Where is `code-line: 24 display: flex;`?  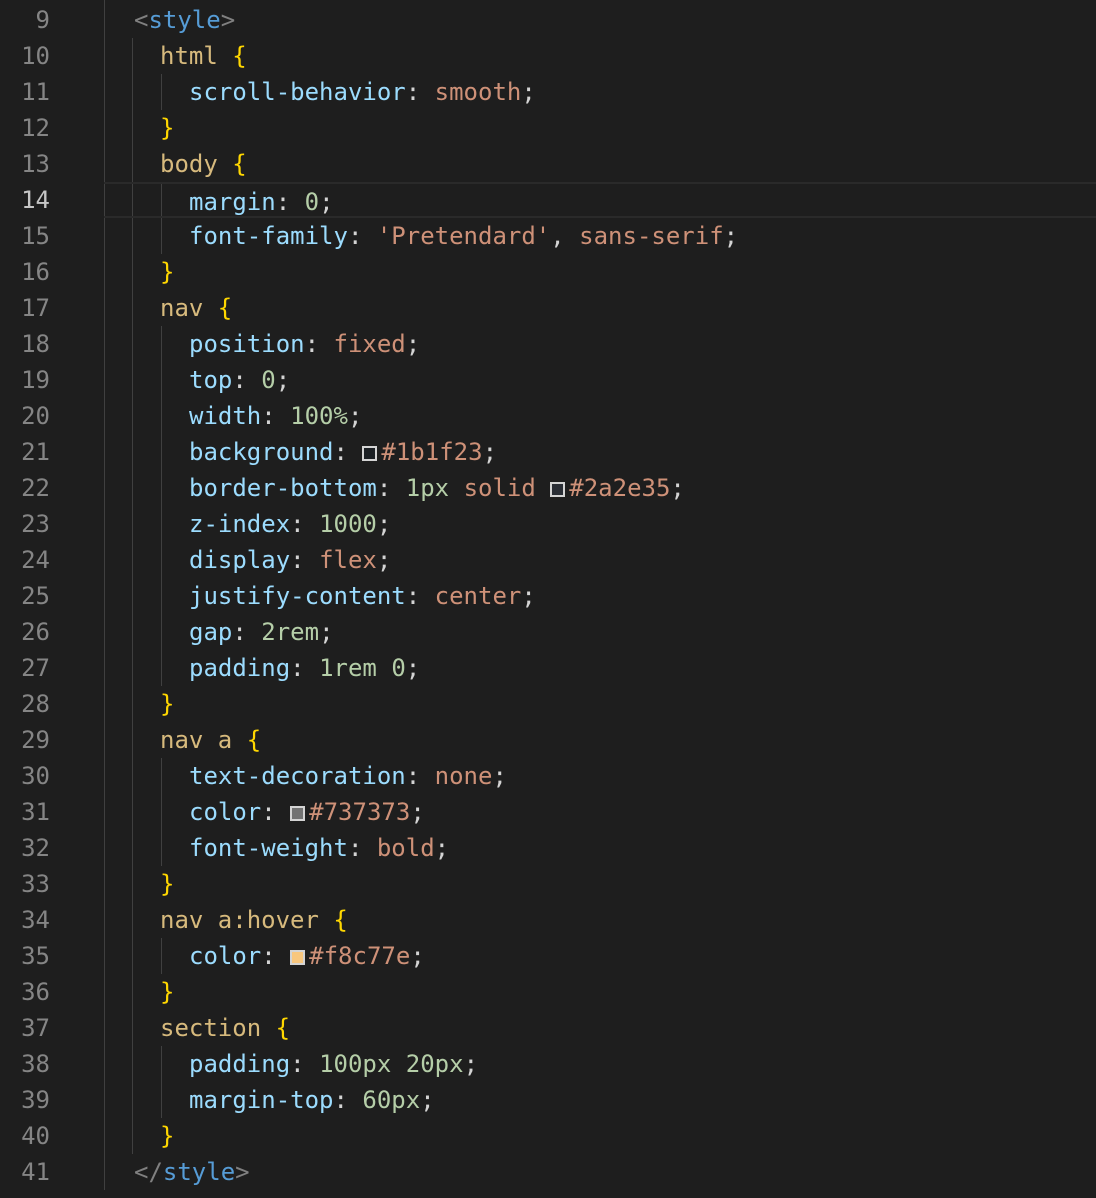 code-line: 24 display: flex; is located at coordinates (548, 560).